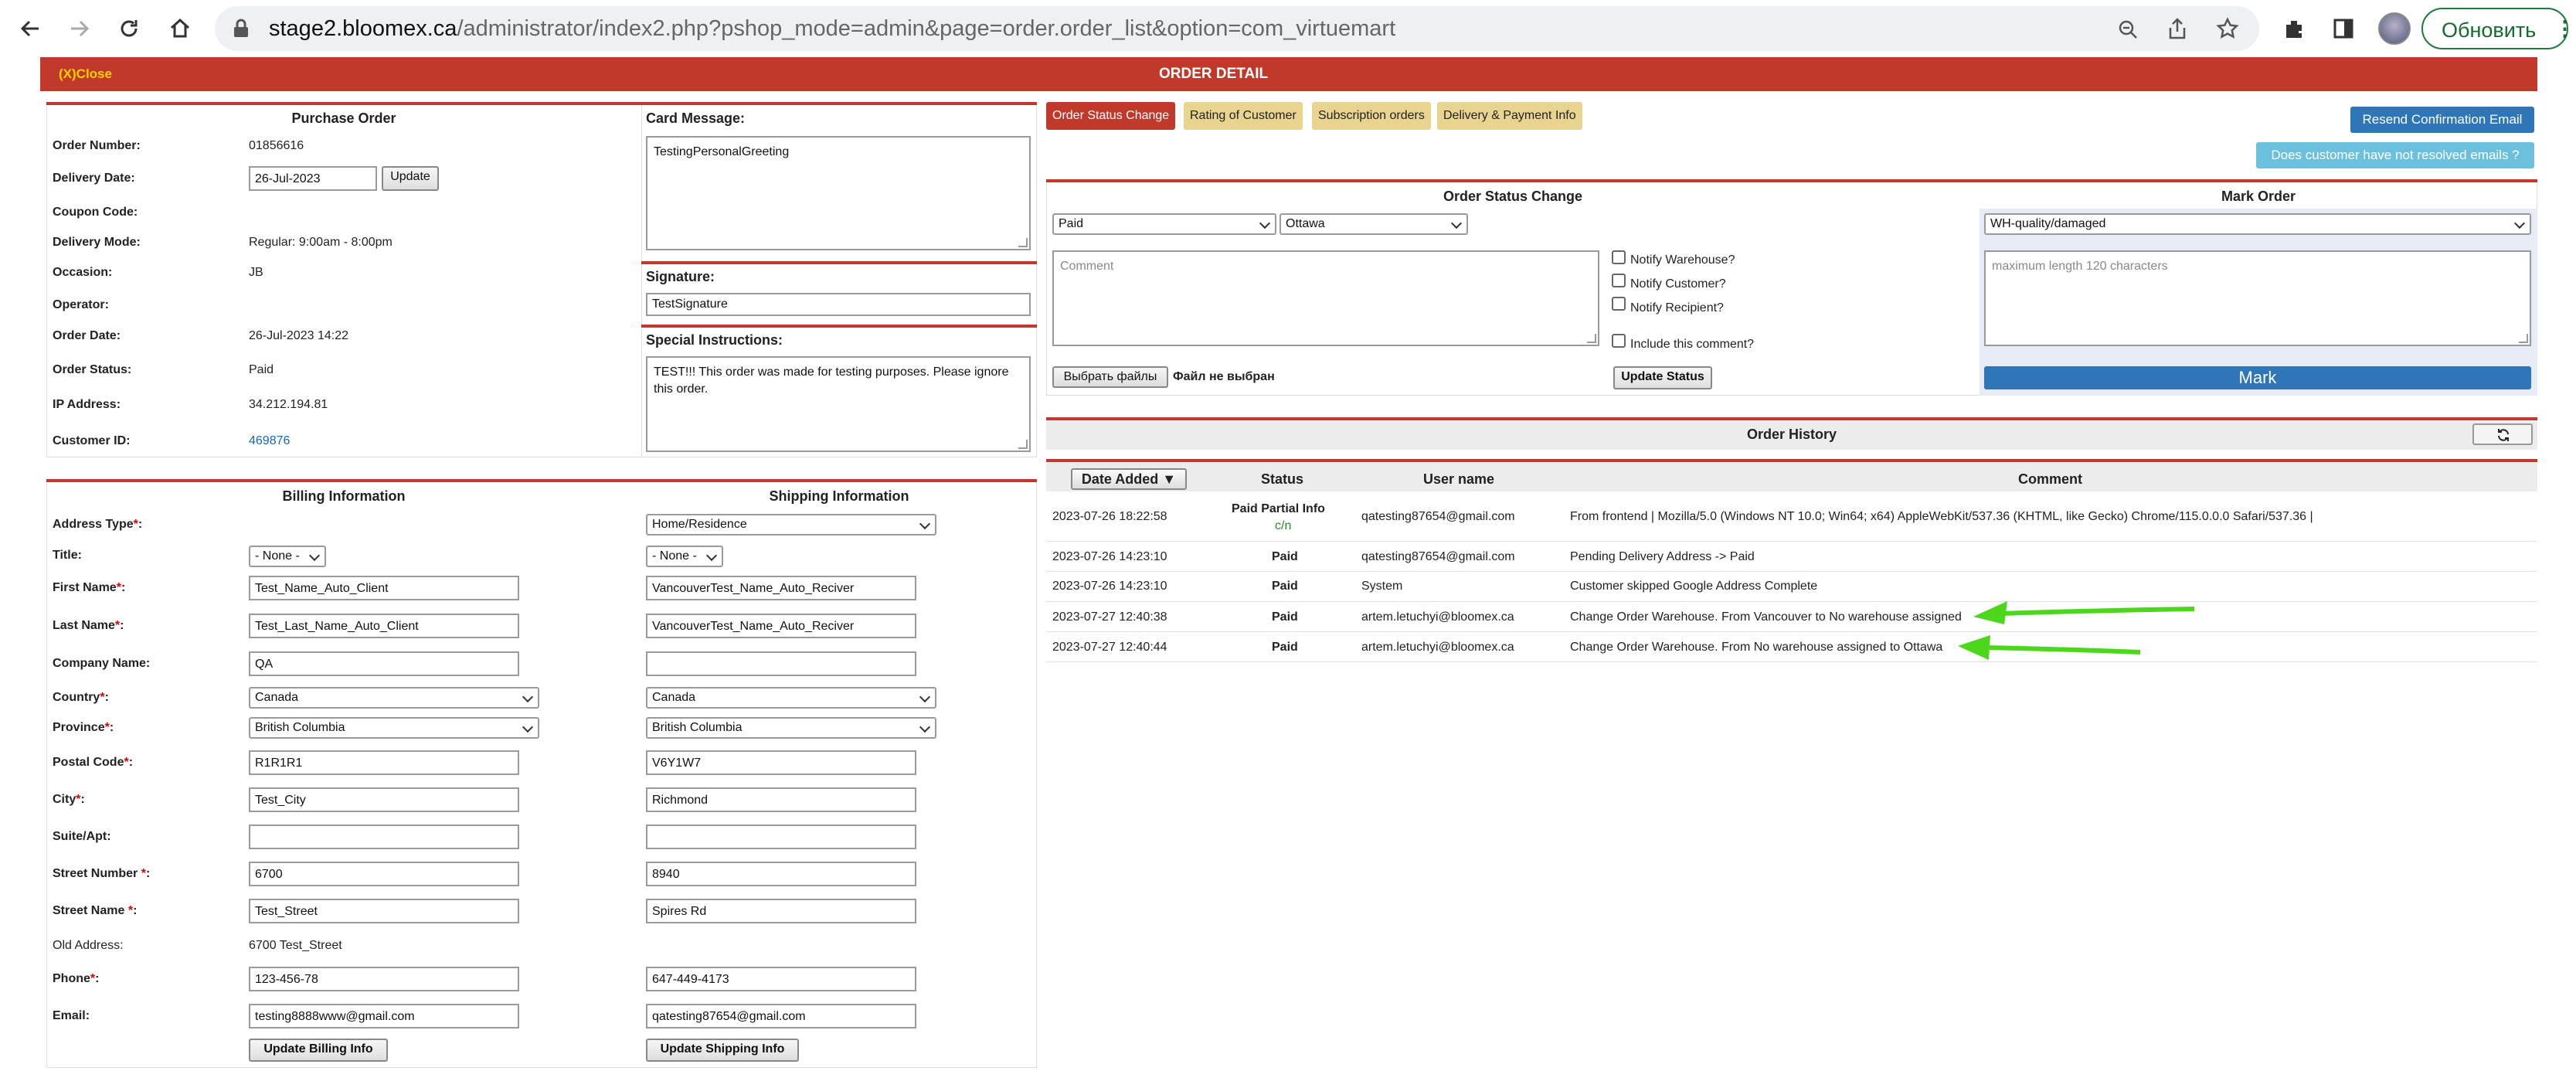  Describe the element at coordinates (394, 698) in the screenshot. I see `billing-country-select: Canada` at that location.